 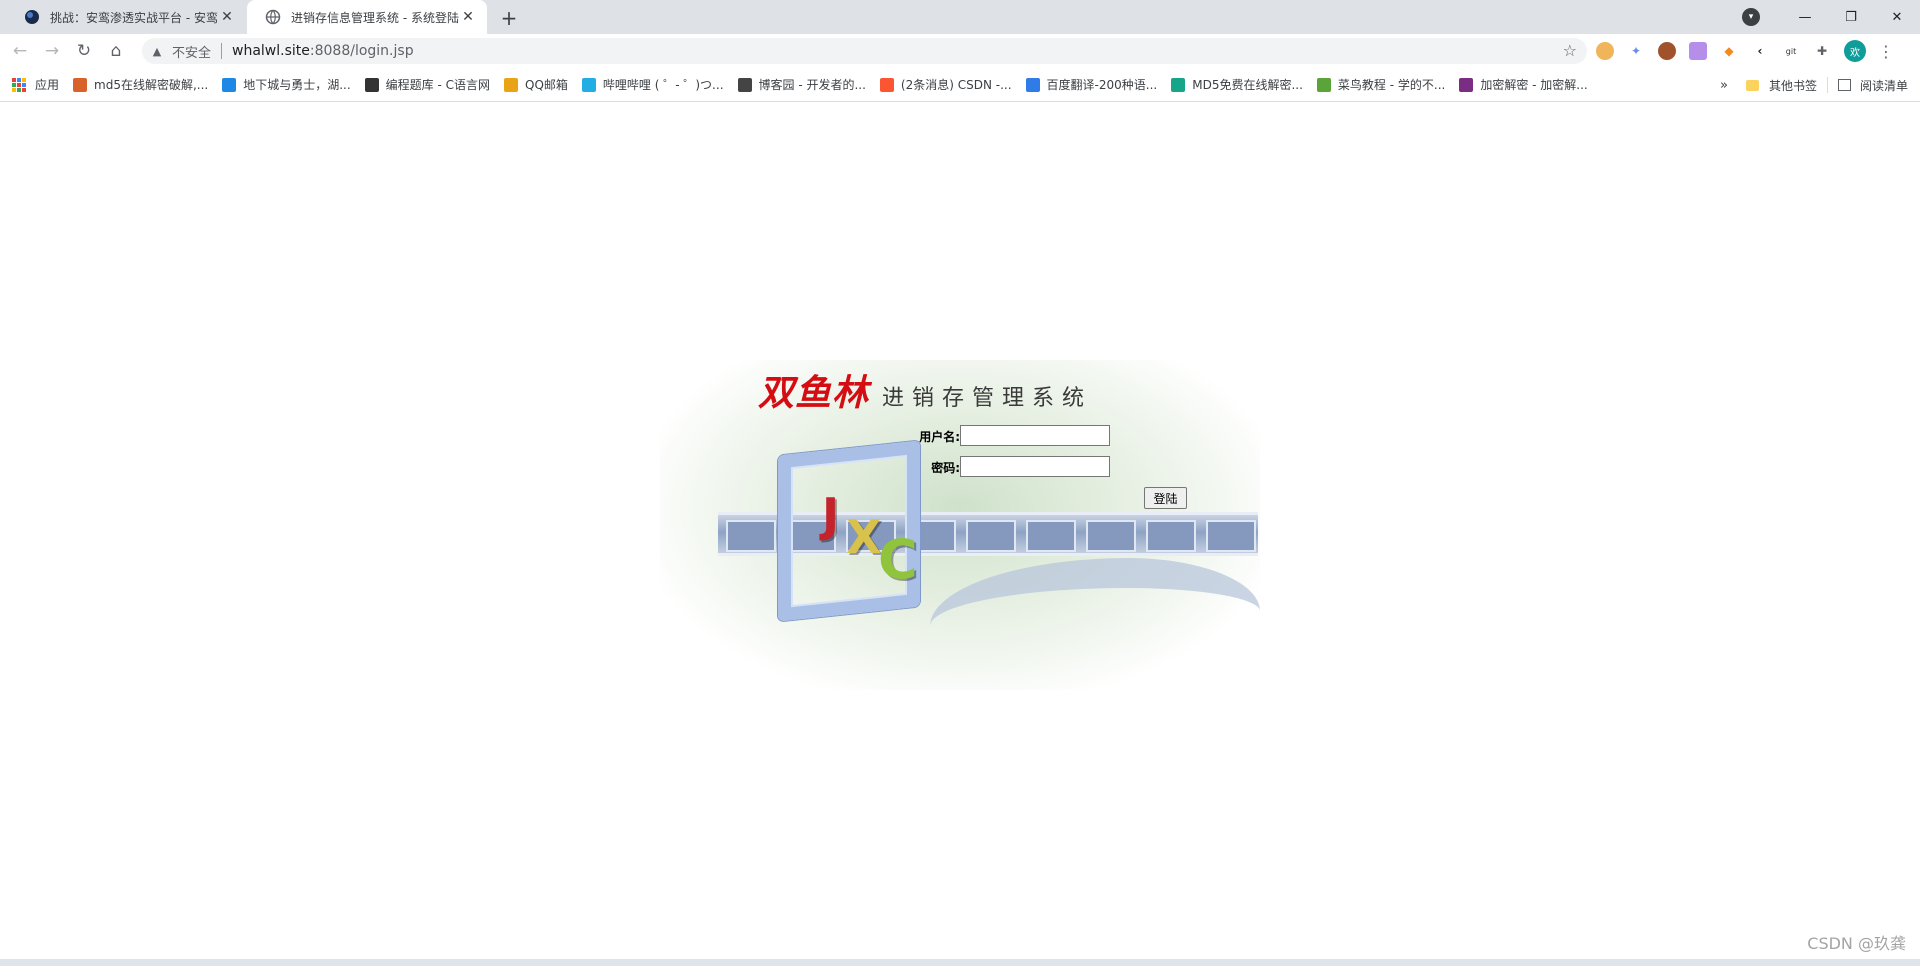 I want to click on runoob-icon, so click(x=1323, y=84).